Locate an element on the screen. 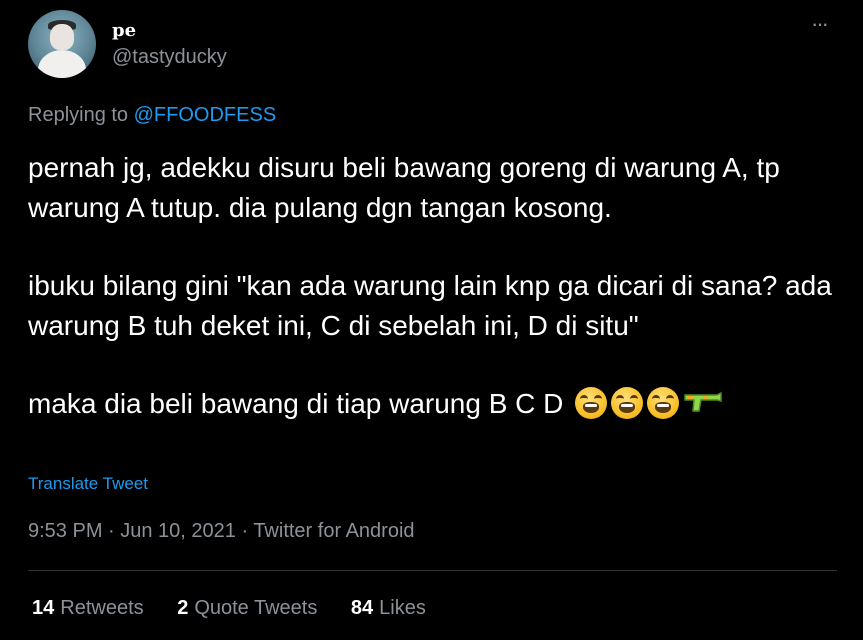  engagement-stats: 14 Retweets 2 Quote Tweets 84 Likes is located at coordinates (243, 608).